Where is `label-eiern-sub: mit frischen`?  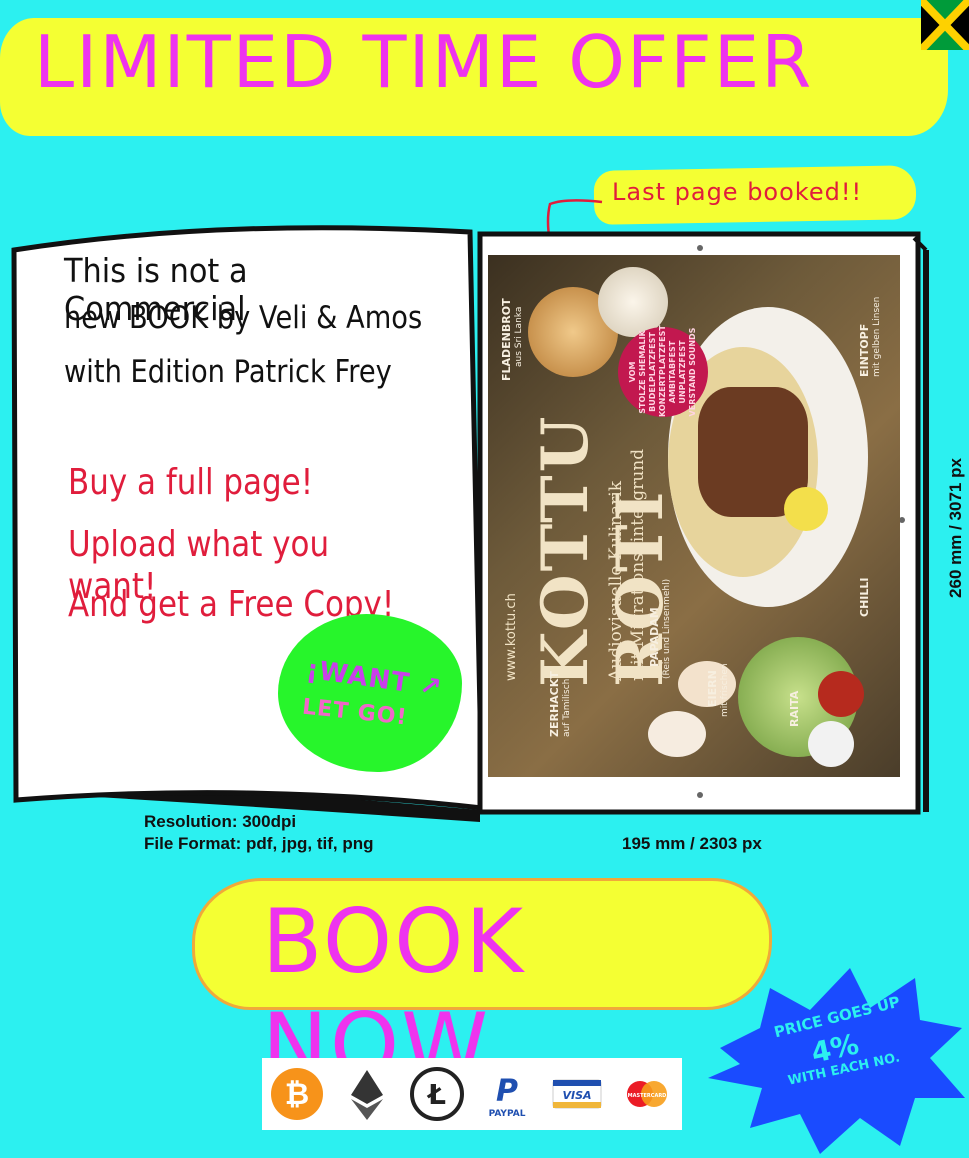 label-eiern-sub: mit frischen is located at coordinates (725, 690).